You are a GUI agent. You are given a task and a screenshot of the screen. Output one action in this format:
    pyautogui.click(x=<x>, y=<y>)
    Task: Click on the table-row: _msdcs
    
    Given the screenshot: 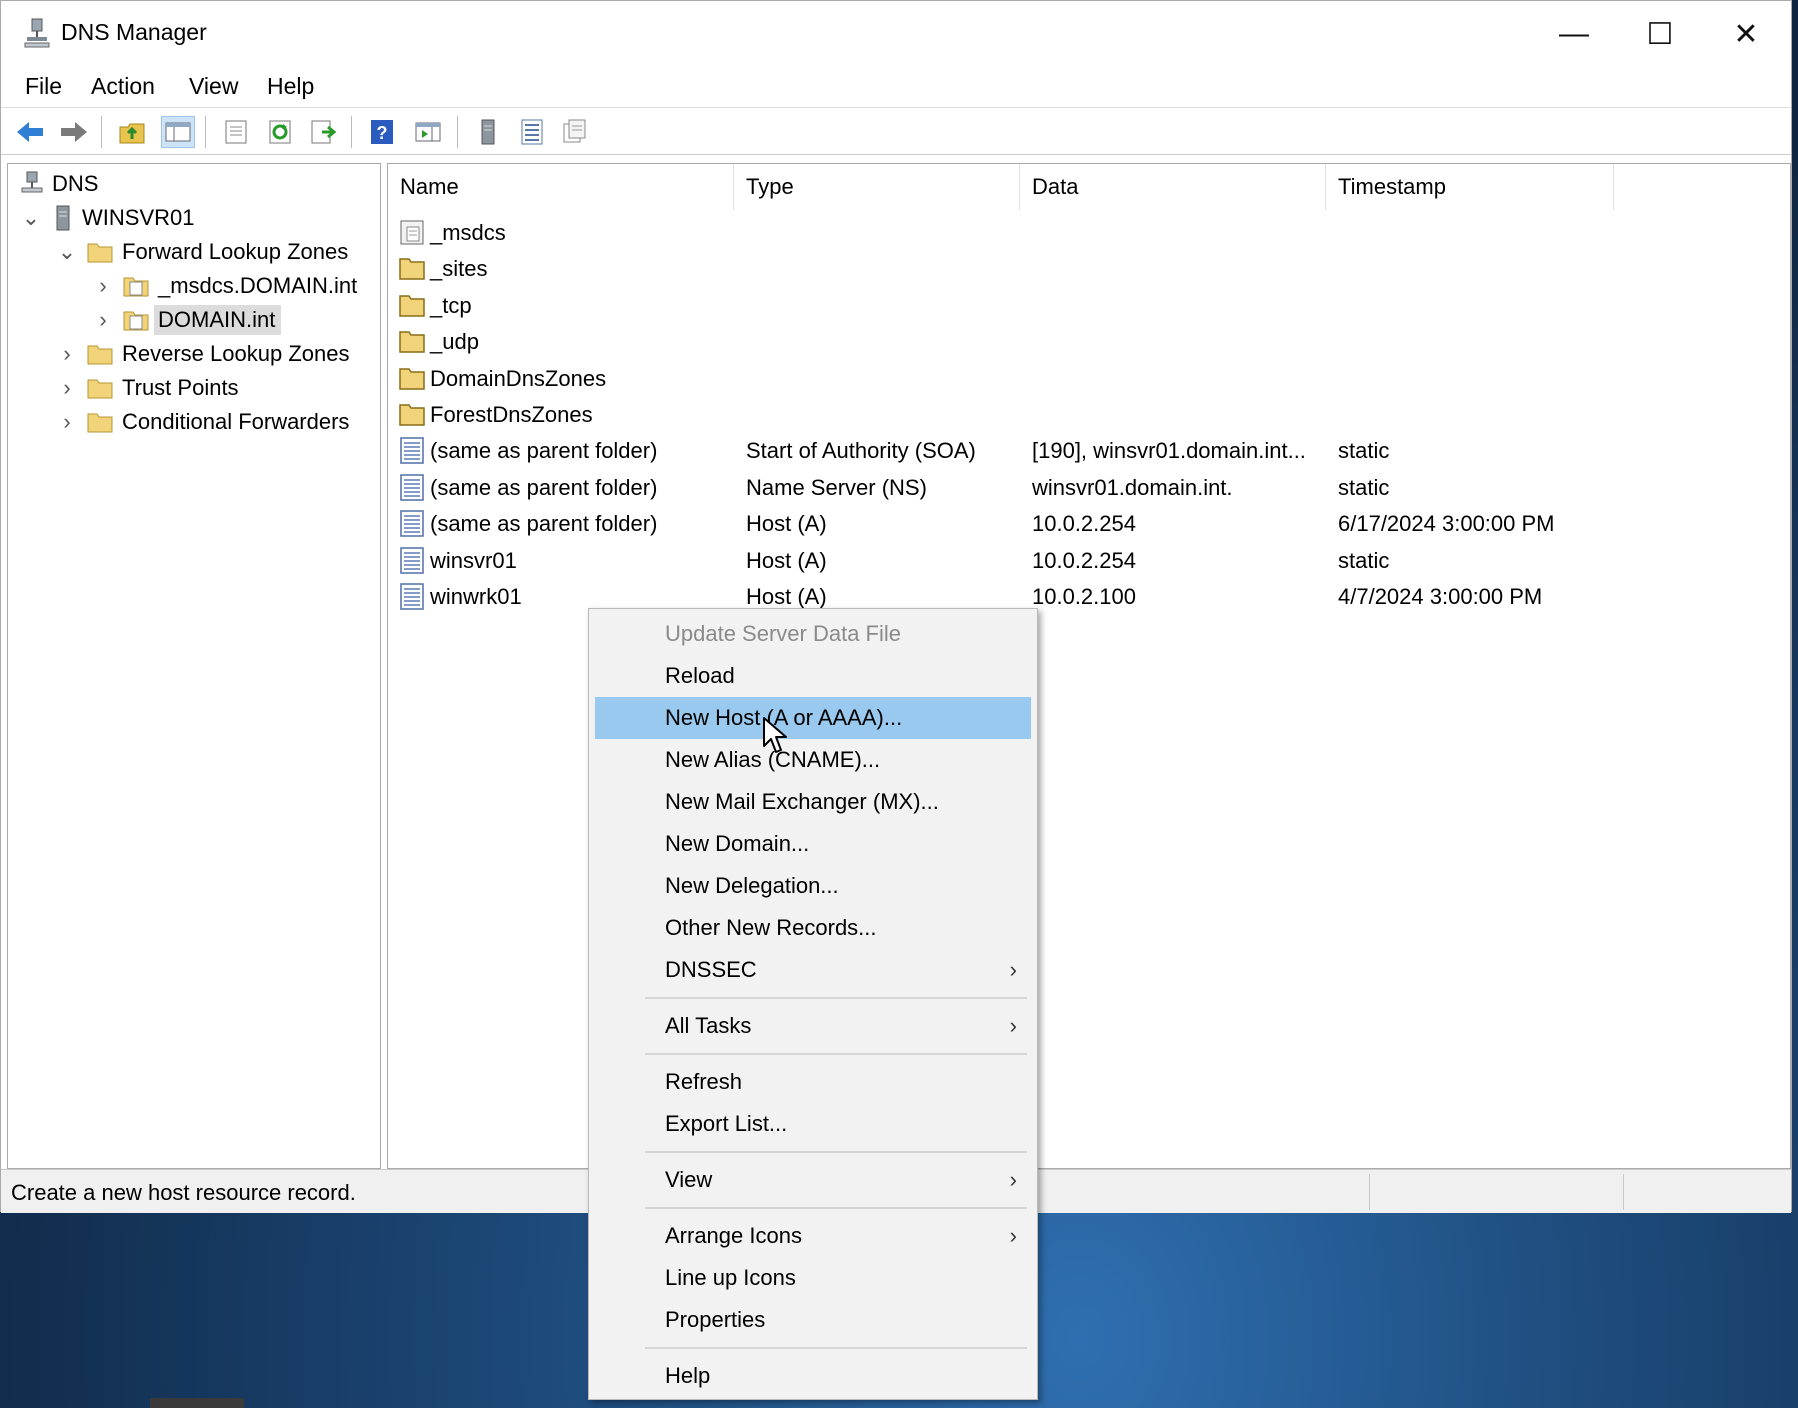 What is the action you would take?
    pyautogui.click(x=1088, y=232)
    